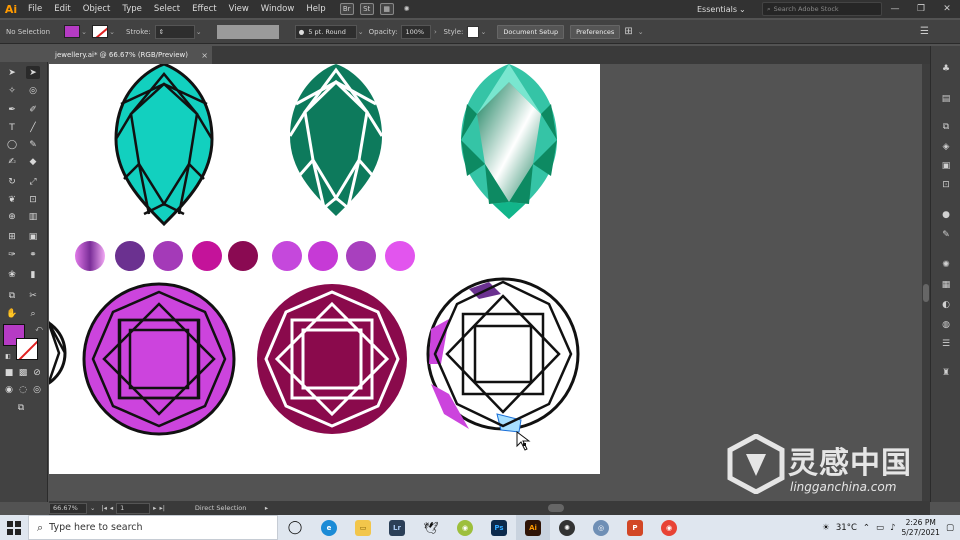  Describe the element at coordinates (33, 181) in the screenshot. I see `scale-tool-icon: ⤢` at that location.